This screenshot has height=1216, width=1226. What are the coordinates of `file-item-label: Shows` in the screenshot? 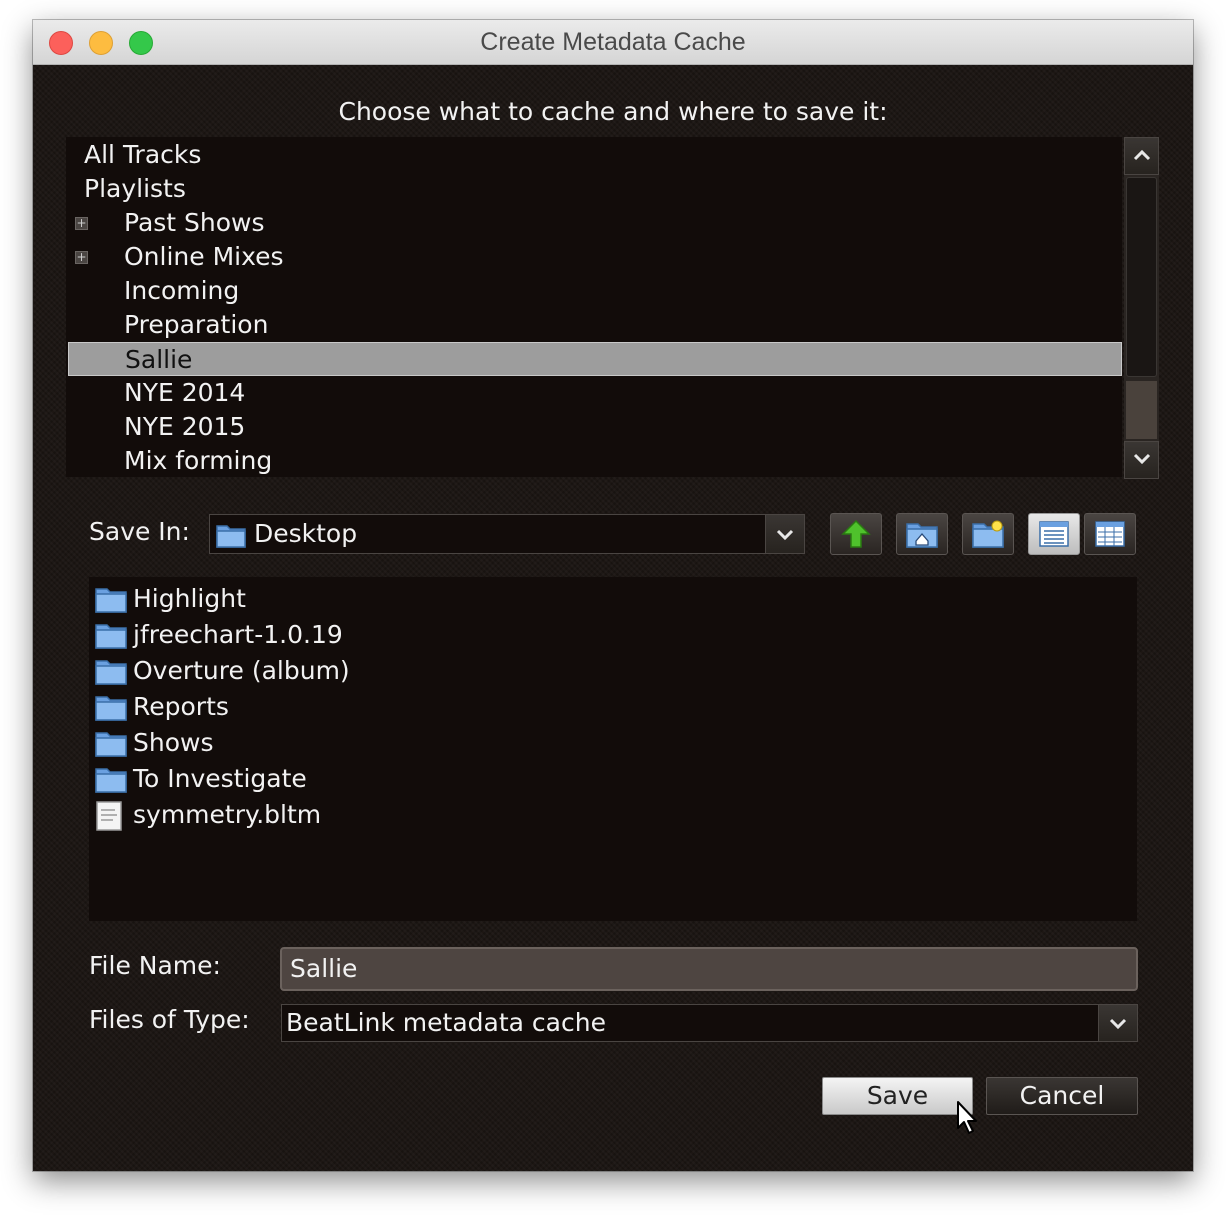 It's located at (173, 742).